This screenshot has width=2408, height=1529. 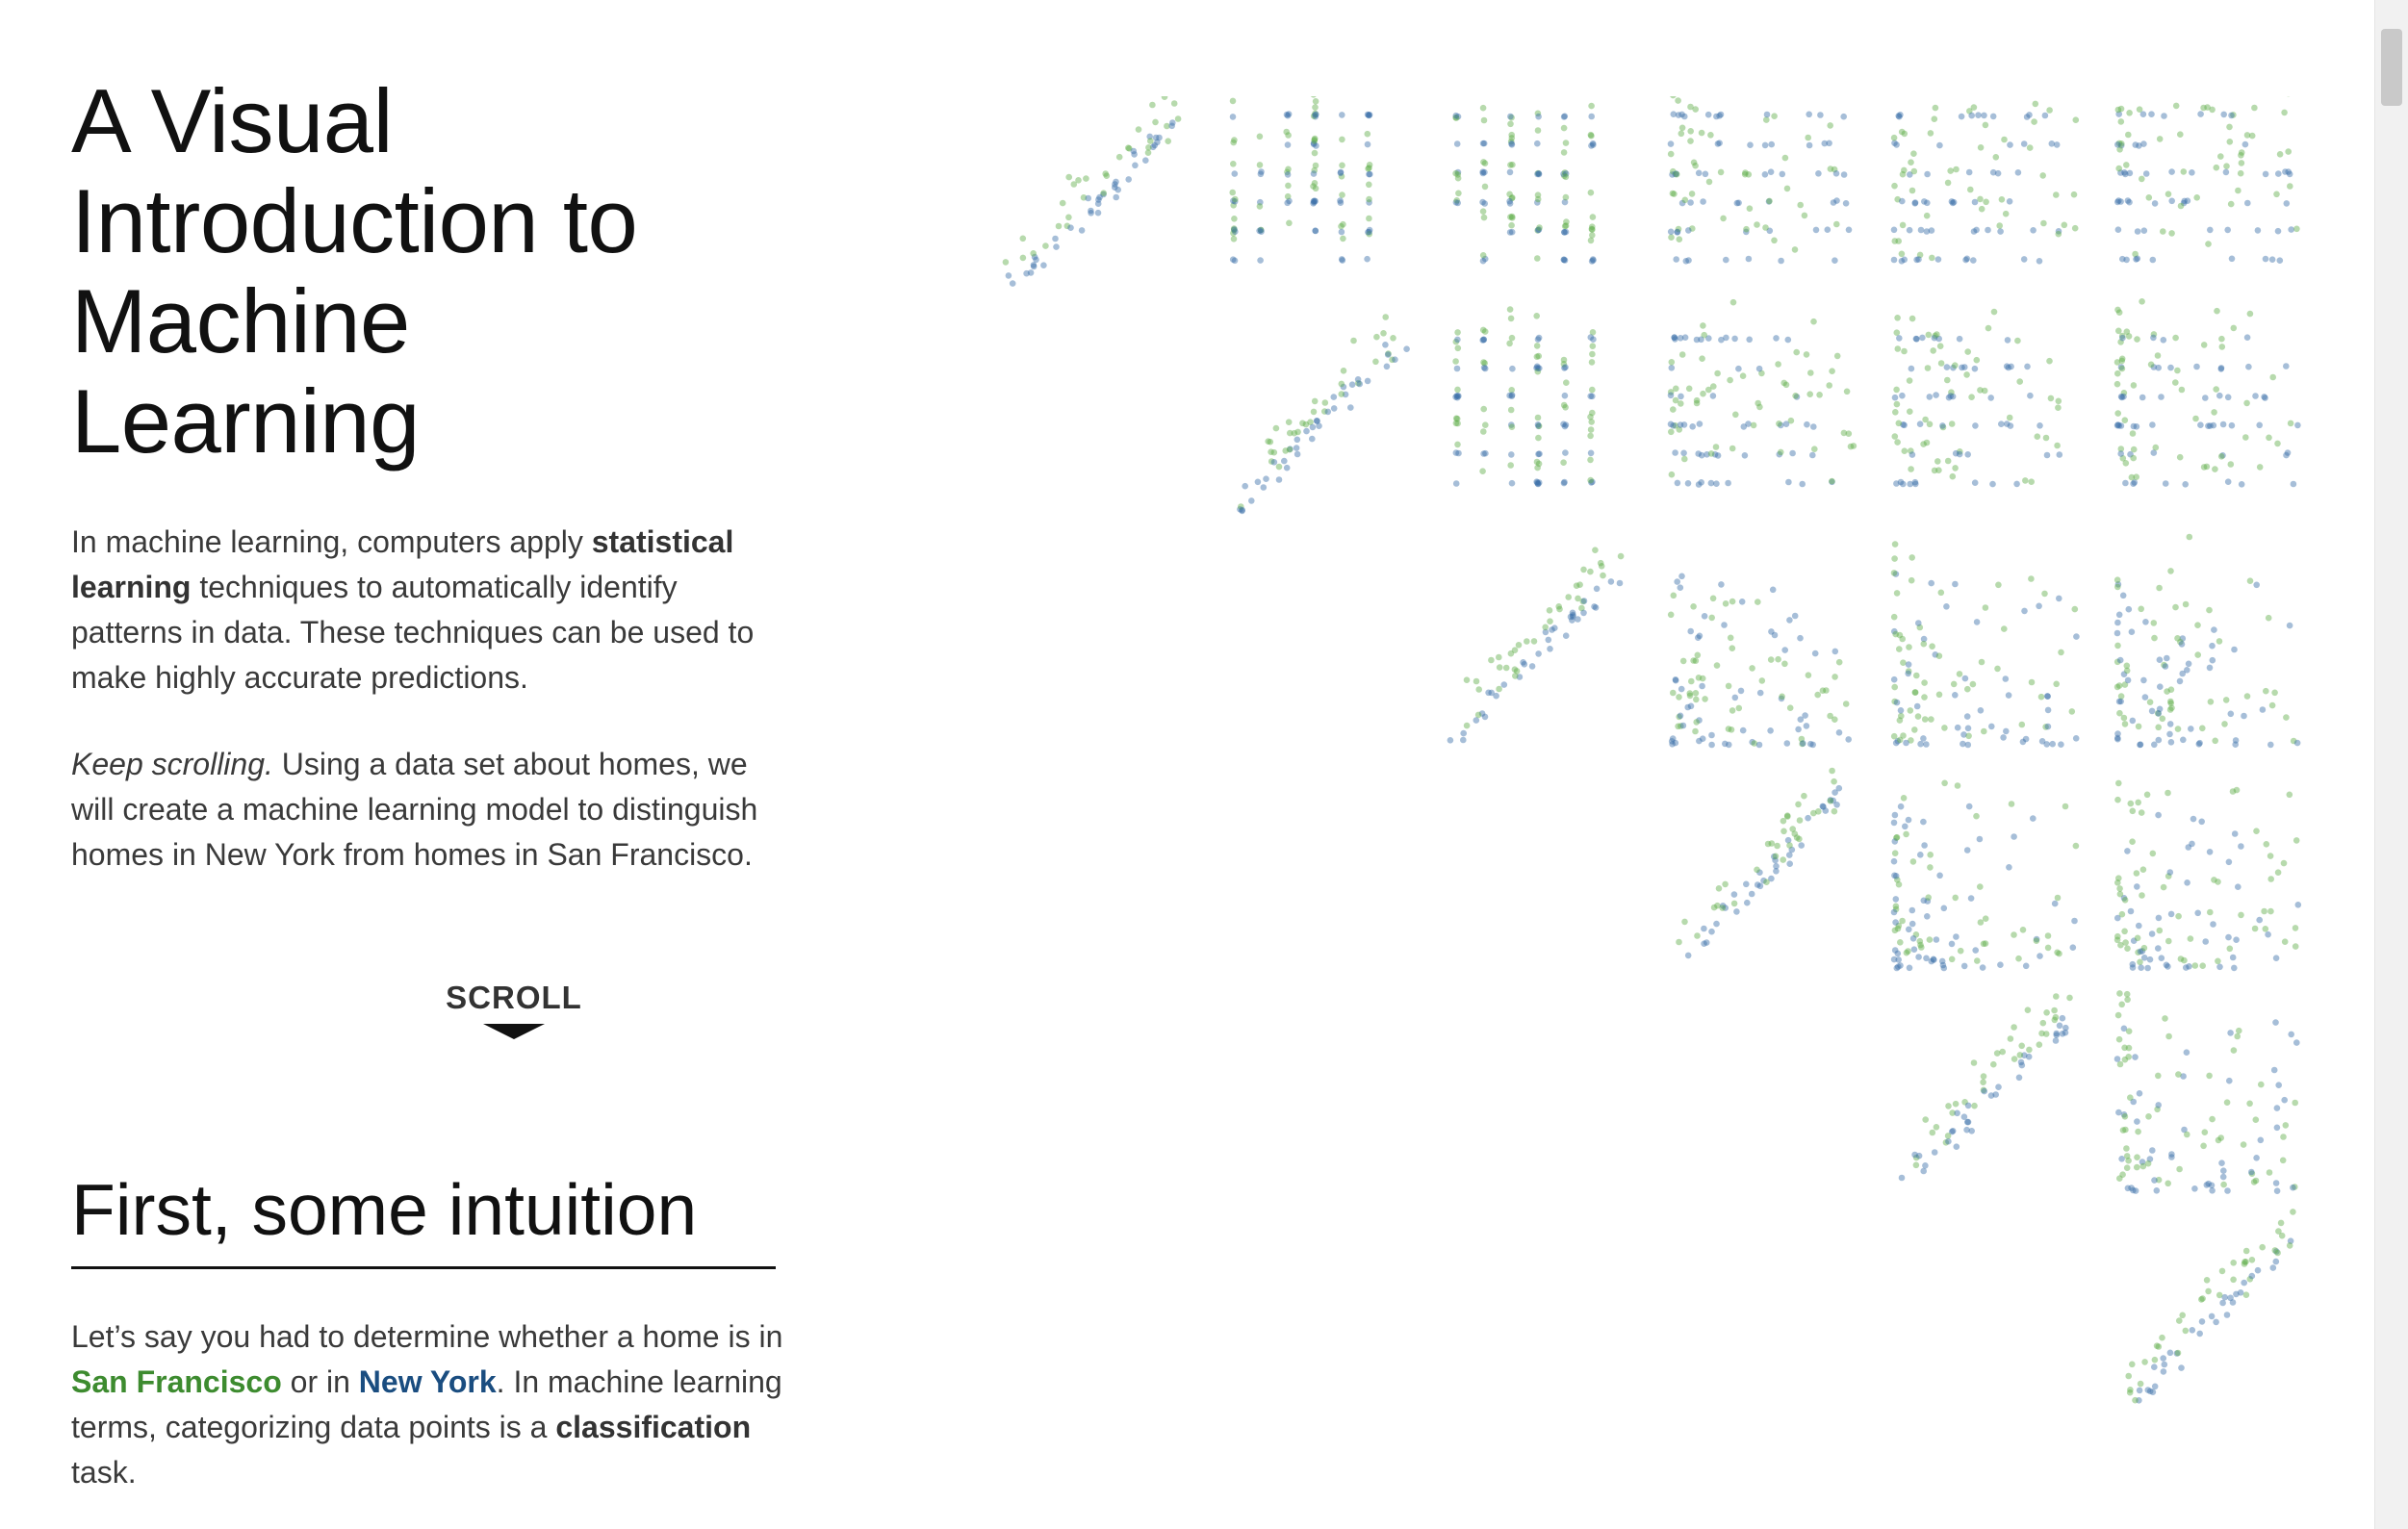 I want to click on scroll-cue: SCROLL, so click(x=514, y=1009).